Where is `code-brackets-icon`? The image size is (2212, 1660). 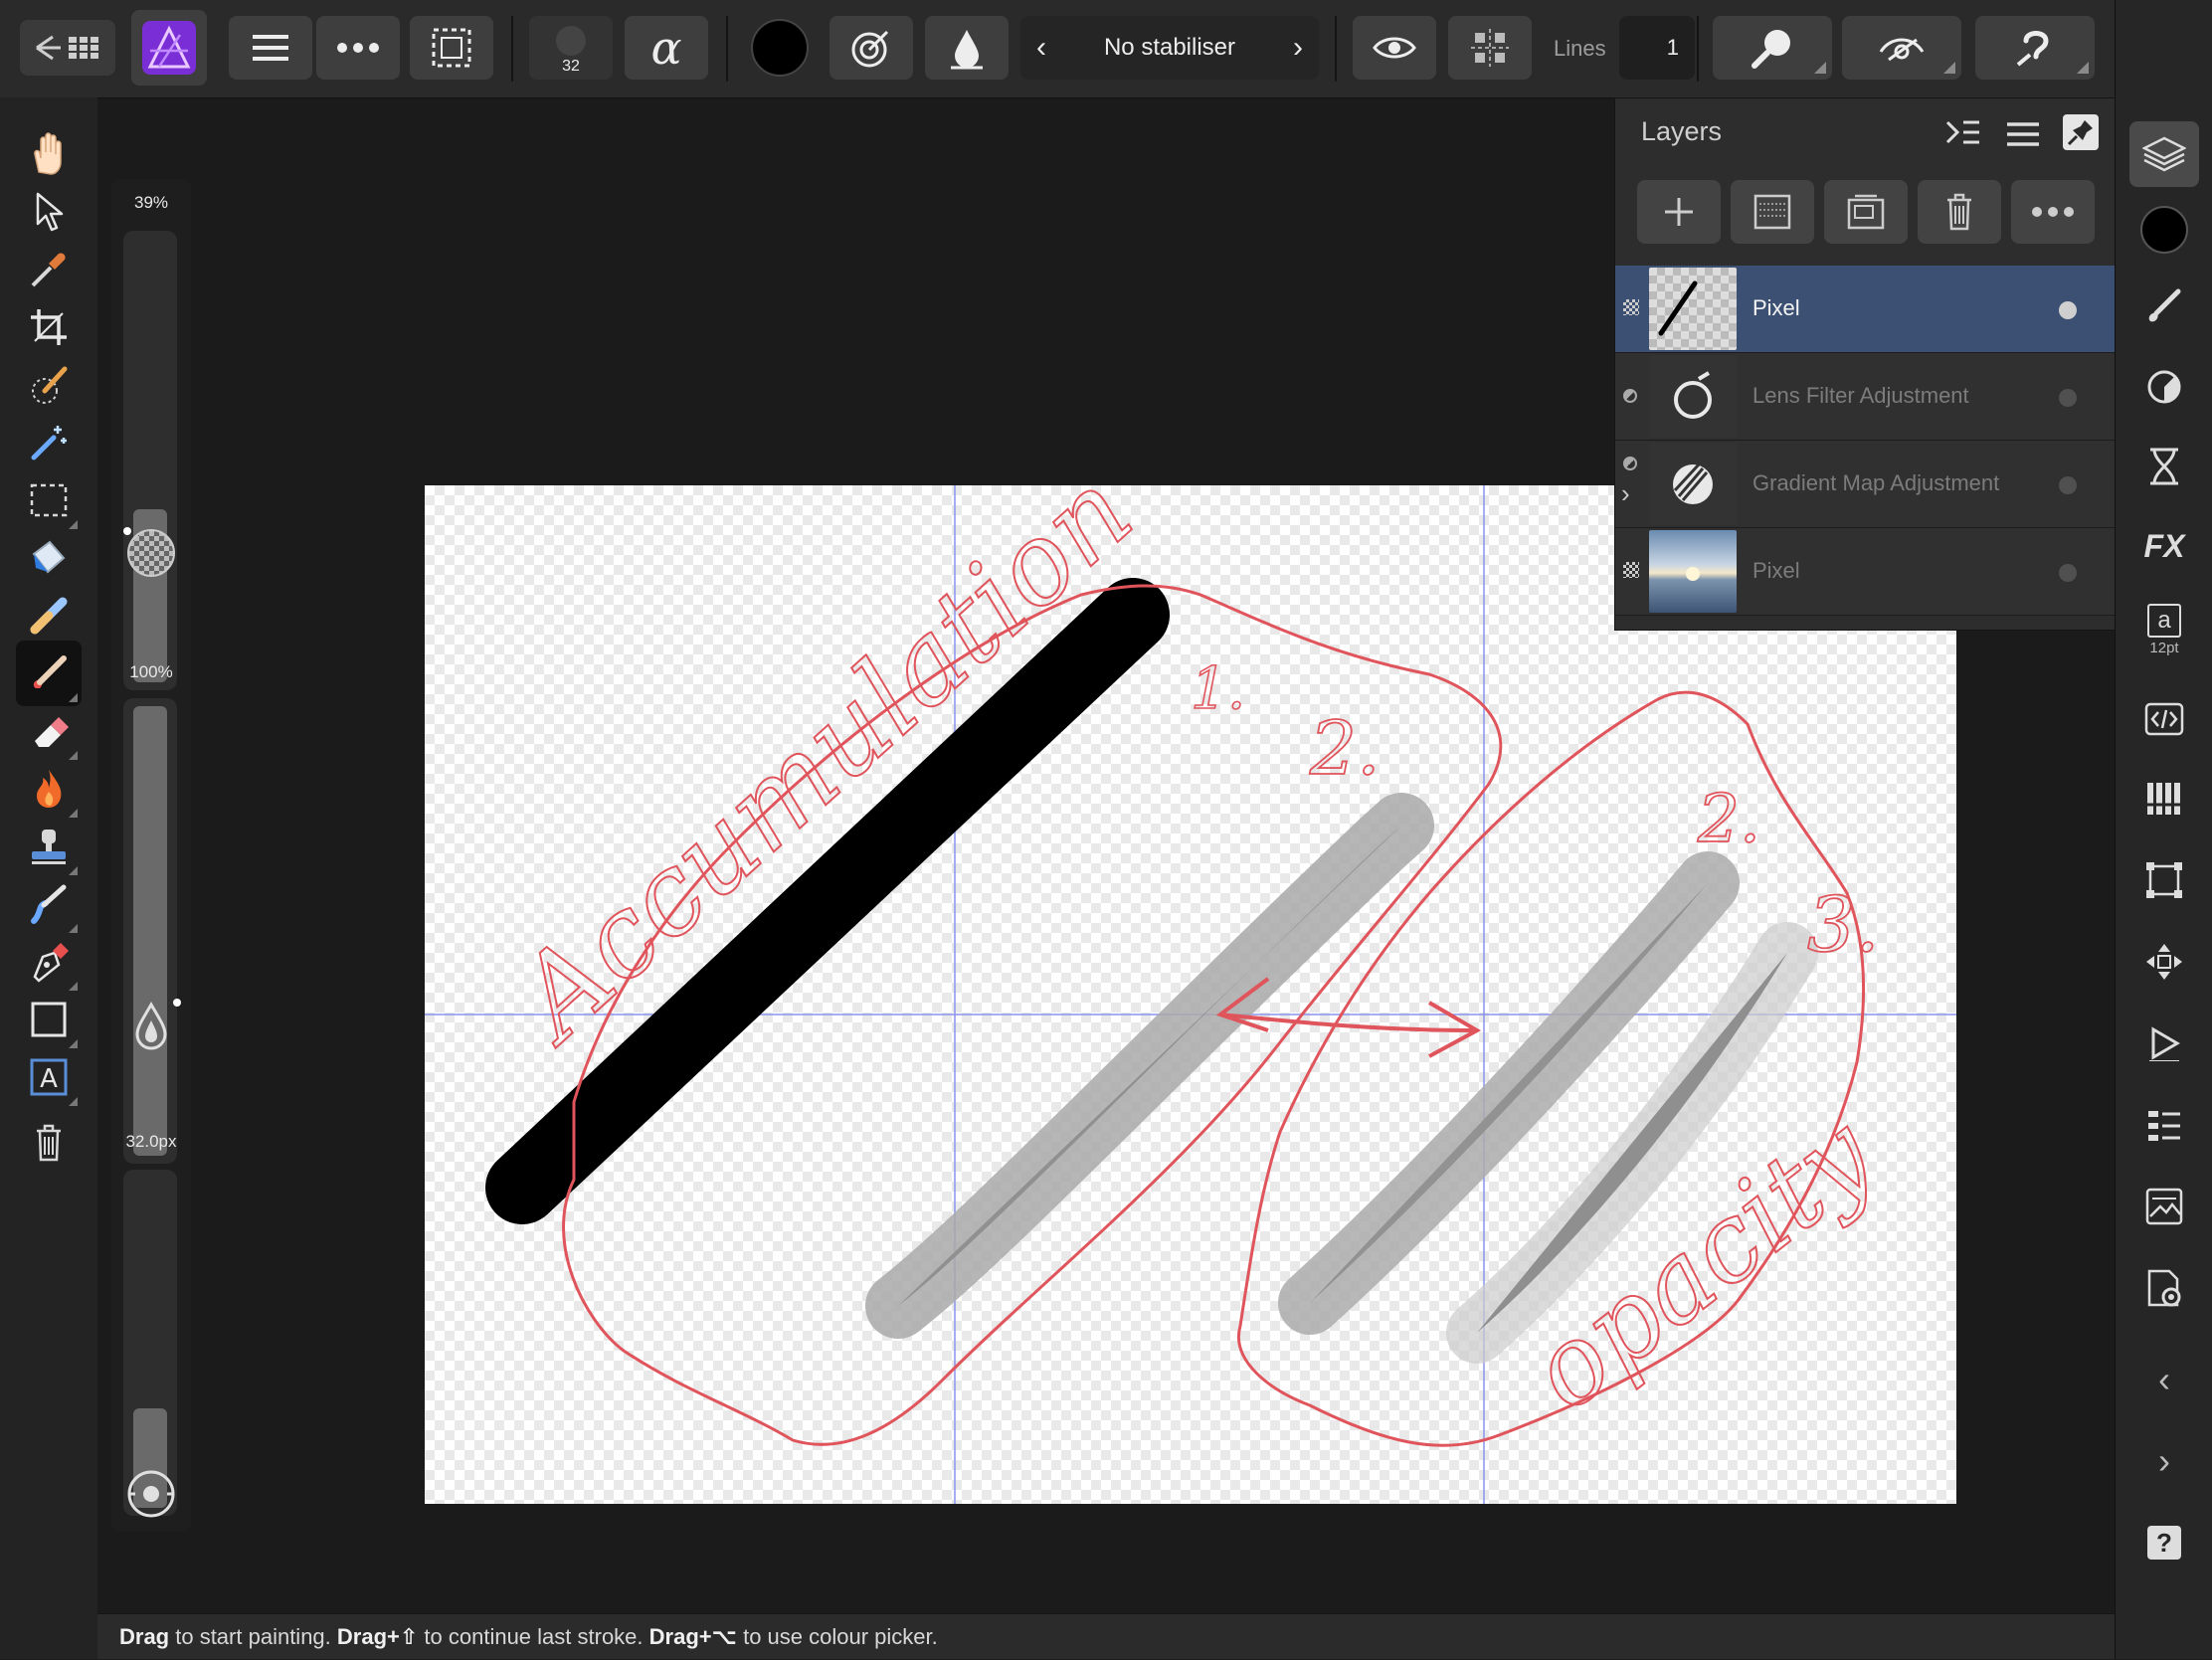
code-brackets-icon is located at coordinates (2164, 719).